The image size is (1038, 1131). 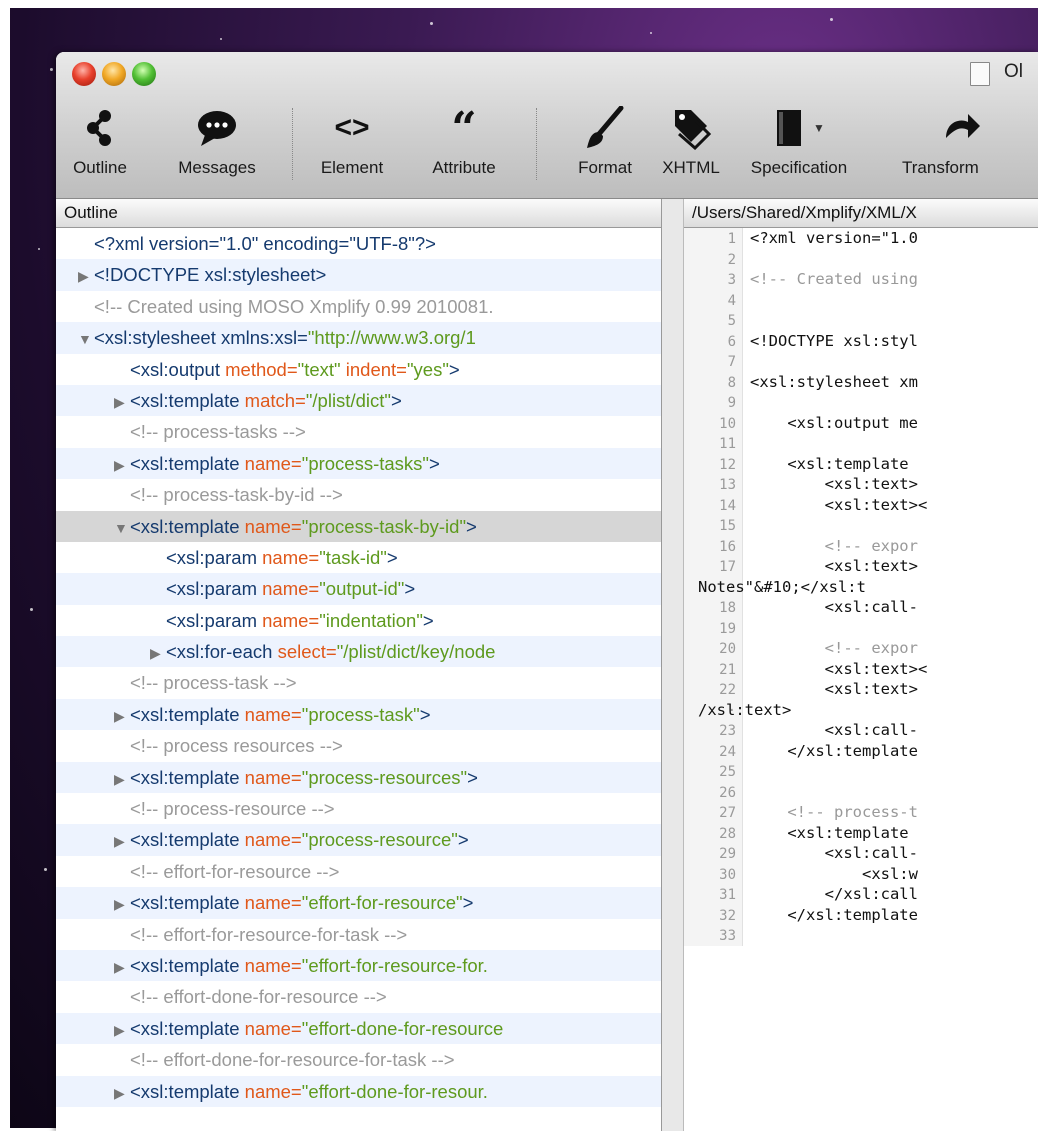 What do you see at coordinates (307, 652) in the screenshot?
I see `outline-token: select=` at bounding box center [307, 652].